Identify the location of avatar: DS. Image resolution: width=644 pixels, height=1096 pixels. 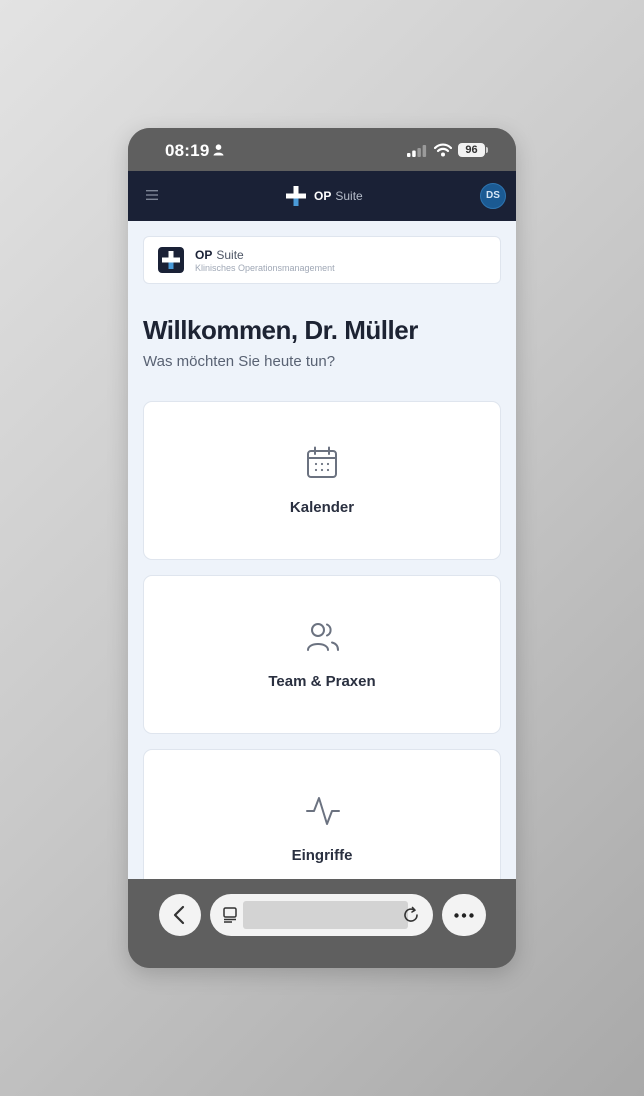
(493, 196).